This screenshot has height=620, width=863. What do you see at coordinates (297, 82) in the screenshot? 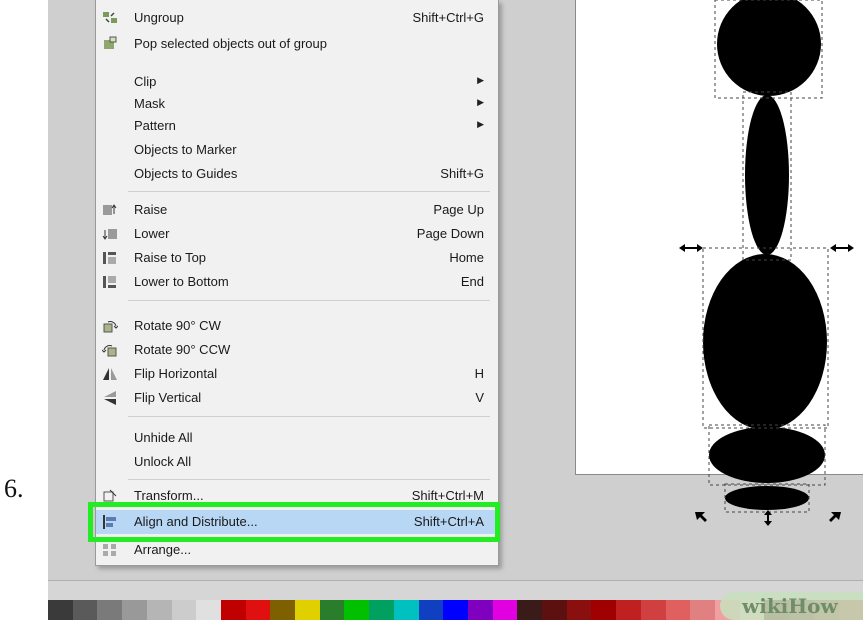
I see `menu-item-clip: Clip ▶` at bounding box center [297, 82].